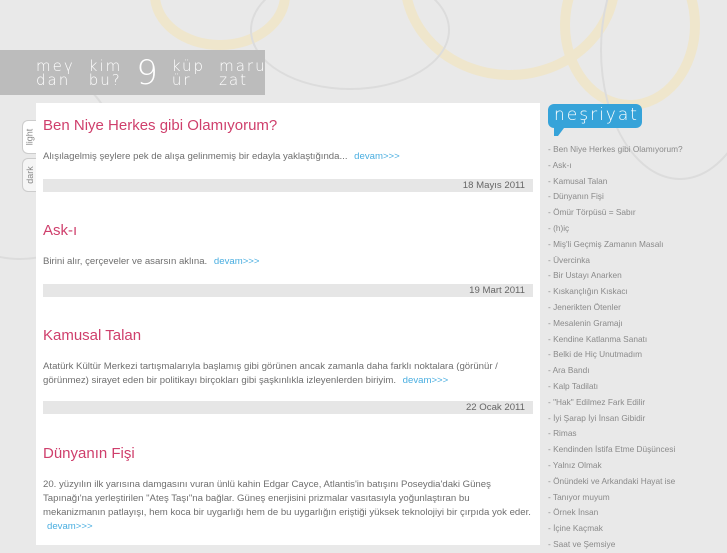 The width and height of the screenshot is (727, 553). What do you see at coordinates (637, 355) in the screenshot?
I see `archive-link: - Belki de Hiç Unutmadım` at bounding box center [637, 355].